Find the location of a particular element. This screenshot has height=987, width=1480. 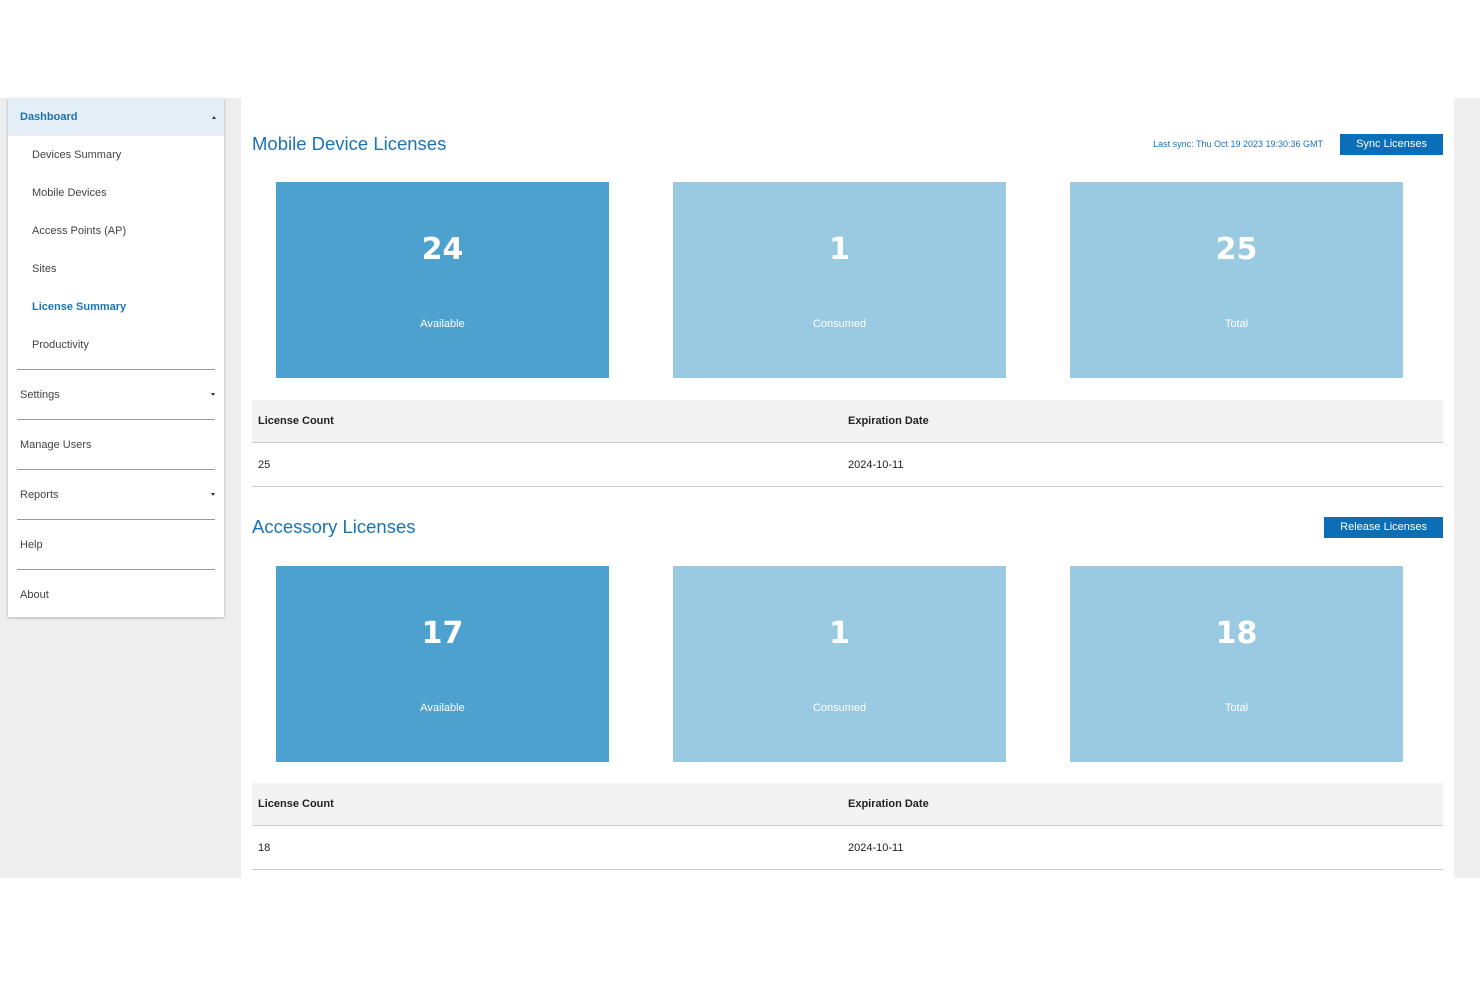

sidebar-item-reports: Reports is located at coordinates (116, 494).